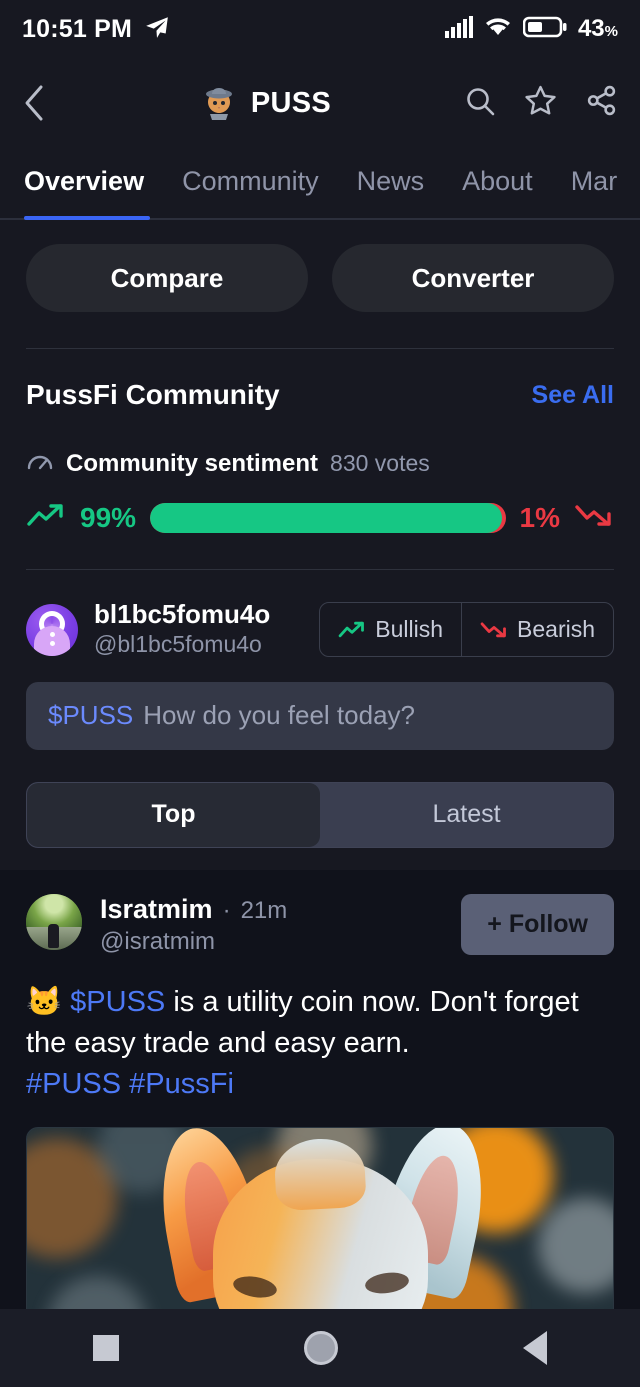 This screenshot has height=1387, width=640. What do you see at coordinates (153, 394) in the screenshot?
I see `community-section-title: PussFi Community` at bounding box center [153, 394].